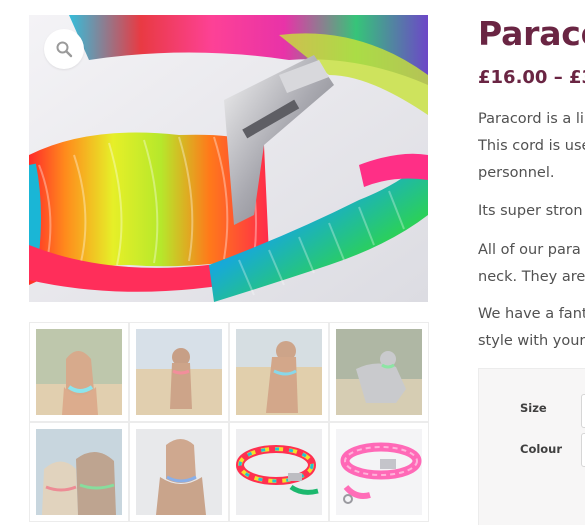 The width and height of the screenshot is (585, 525). I want to click on description-paragraph-2: Its super stron, so click(531, 211).